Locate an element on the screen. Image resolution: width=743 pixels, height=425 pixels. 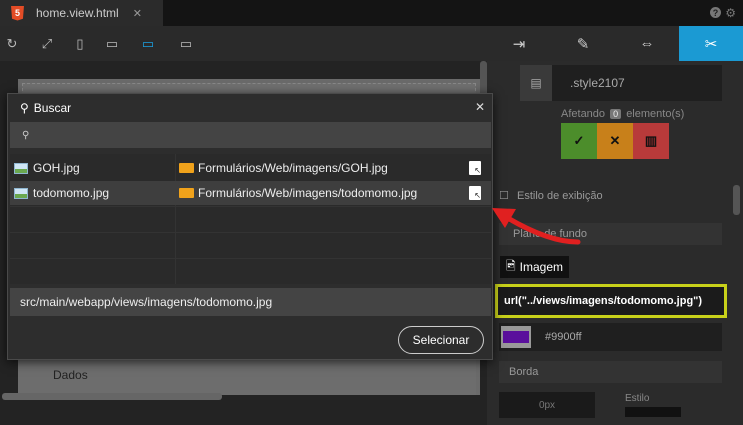
dados-row: Dados is located at coordinates (247, 375).